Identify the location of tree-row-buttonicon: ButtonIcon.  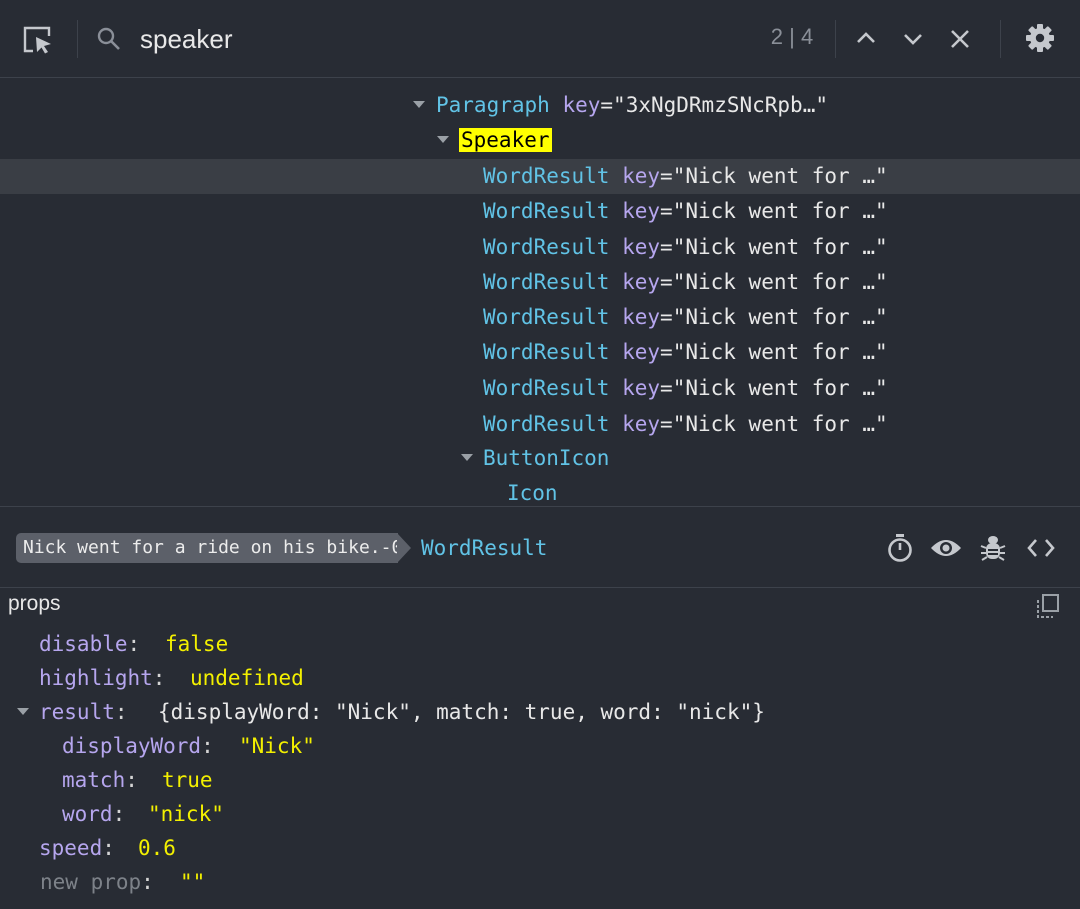
(540, 458).